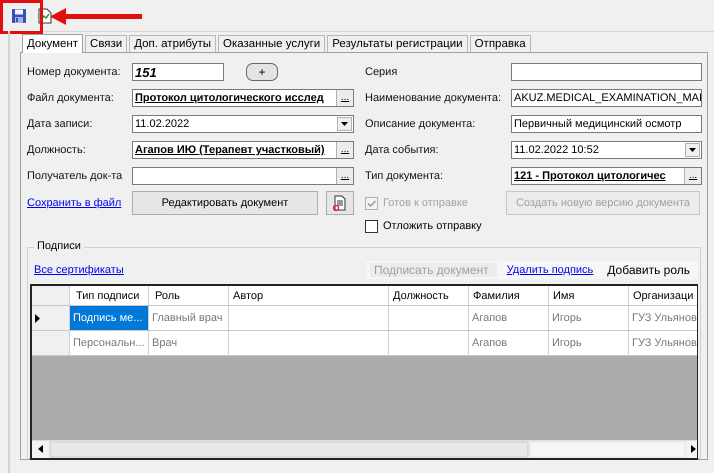  I want to click on tab: Доп. атрибуты, so click(172, 43).